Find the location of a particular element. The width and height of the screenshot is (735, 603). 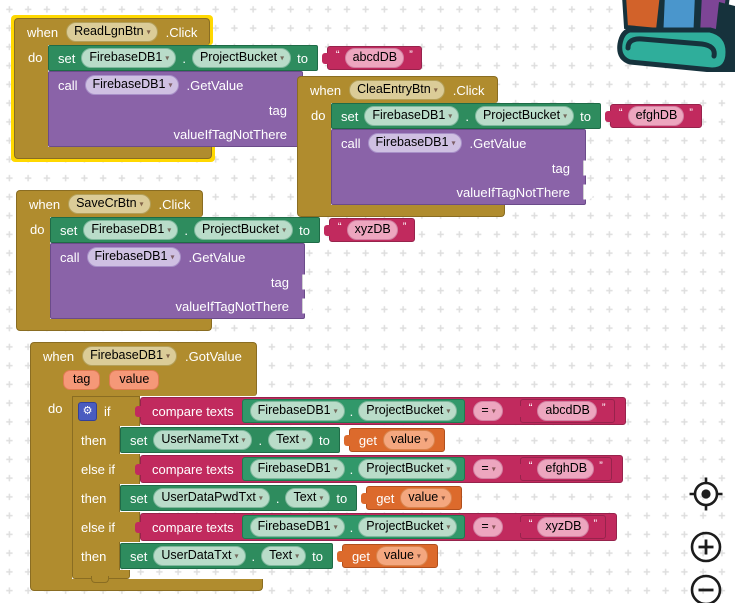

event-component-dropdown: ReadLgnBtn ▾ is located at coordinates (112, 32).